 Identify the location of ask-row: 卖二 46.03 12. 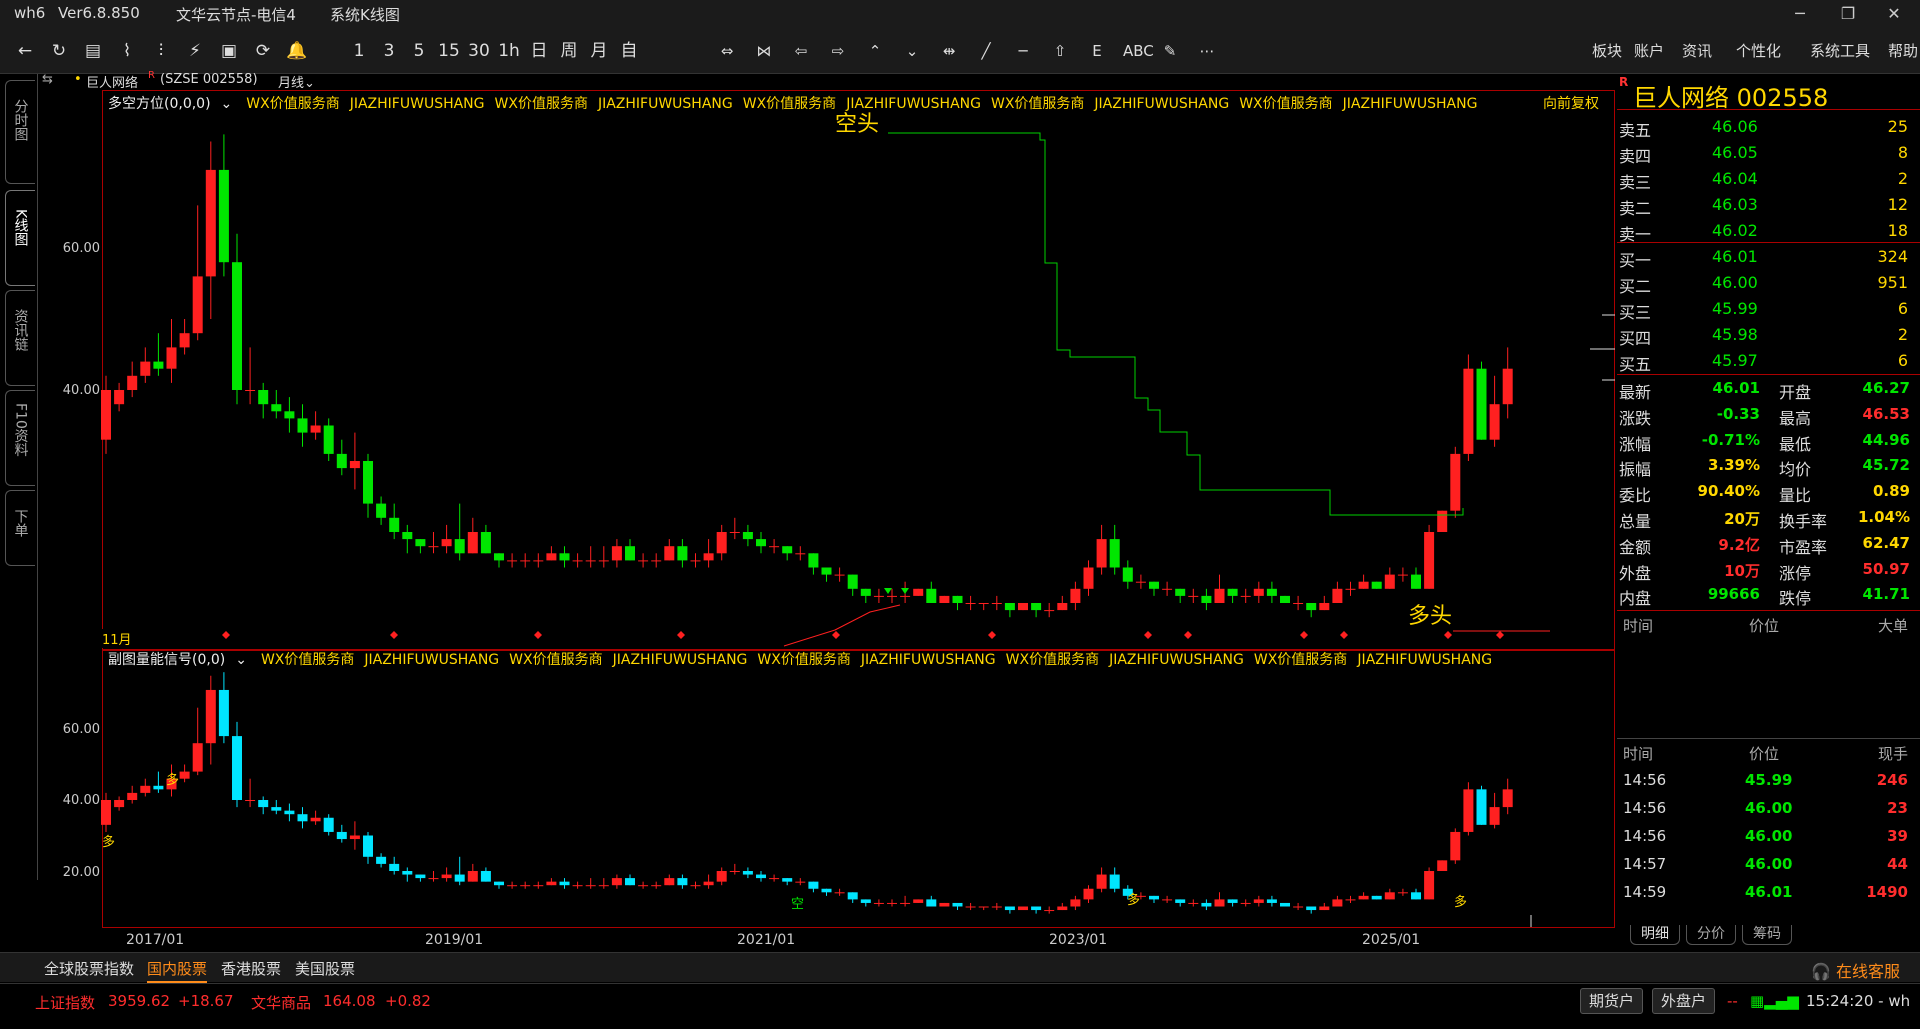
(1768, 205).